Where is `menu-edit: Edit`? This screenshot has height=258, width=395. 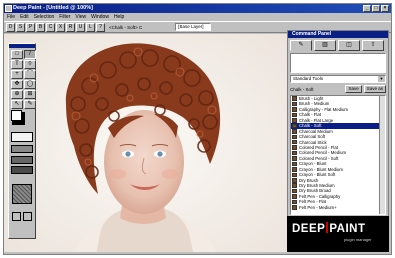 menu-edit: Edit is located at coordinates (24, 17).